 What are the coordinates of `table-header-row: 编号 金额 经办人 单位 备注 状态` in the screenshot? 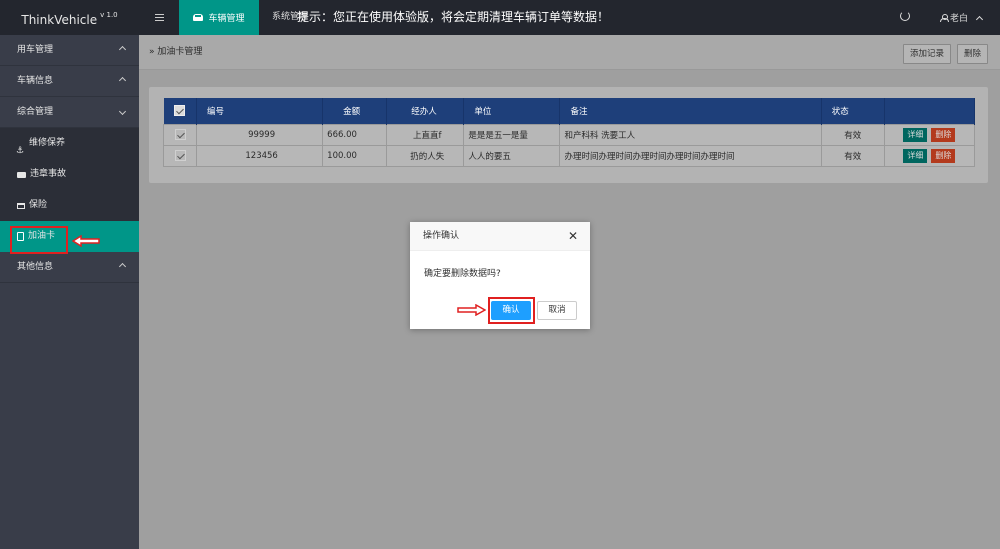 It's located at (569, 111).